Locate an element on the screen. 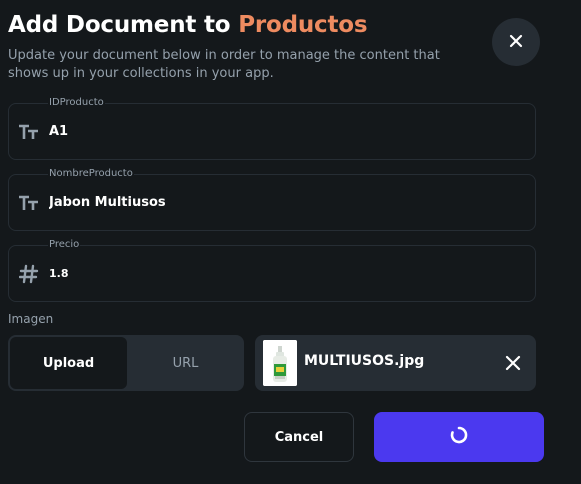  field-label: Precio is located at coordinates (64, 245).